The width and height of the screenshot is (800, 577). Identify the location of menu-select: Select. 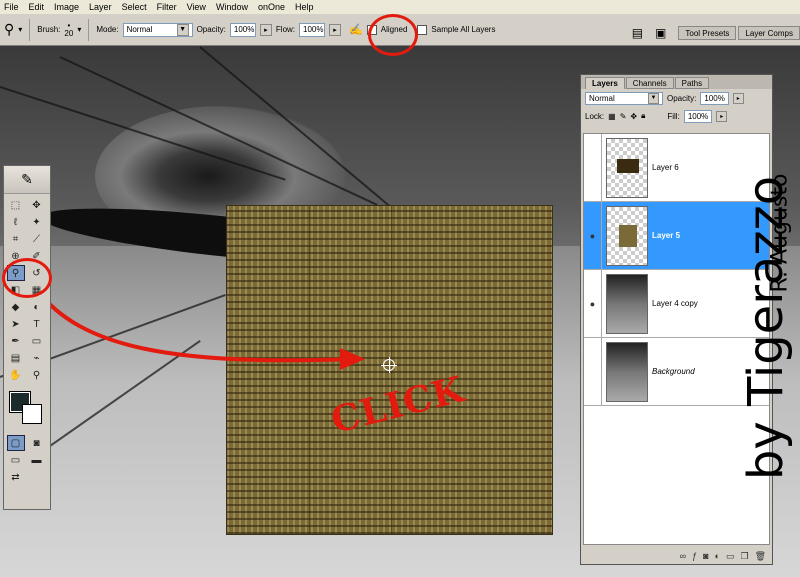
(134, 7).